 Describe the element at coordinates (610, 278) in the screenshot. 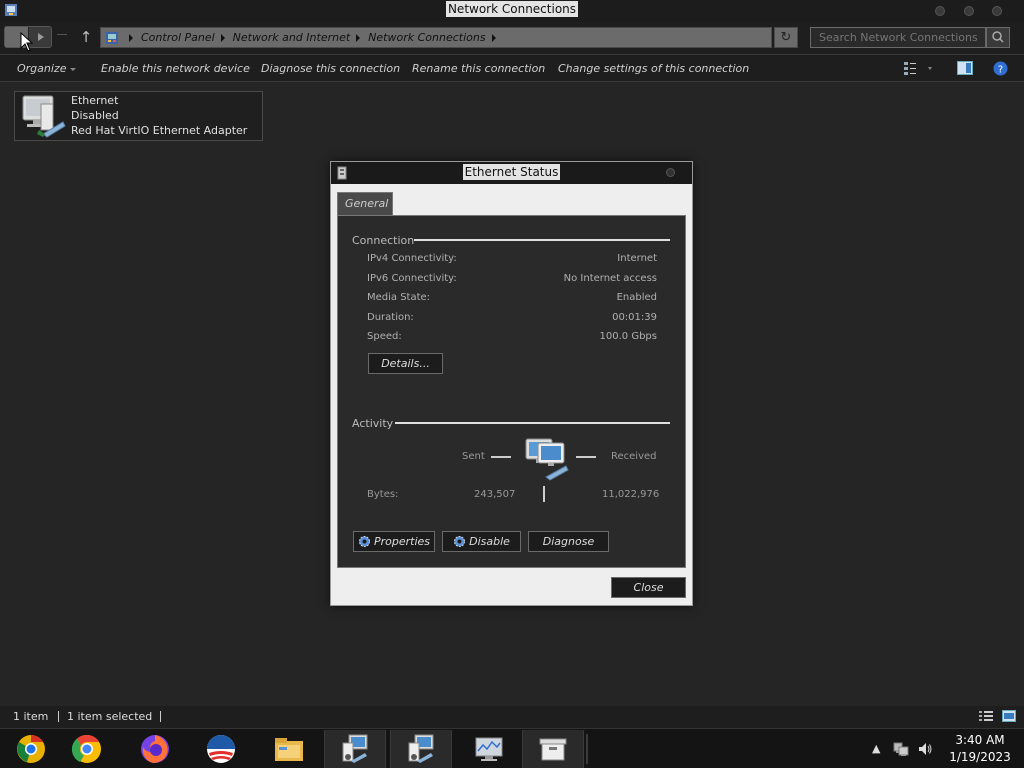

I see `ipv6-value: No Internet access` at that location.